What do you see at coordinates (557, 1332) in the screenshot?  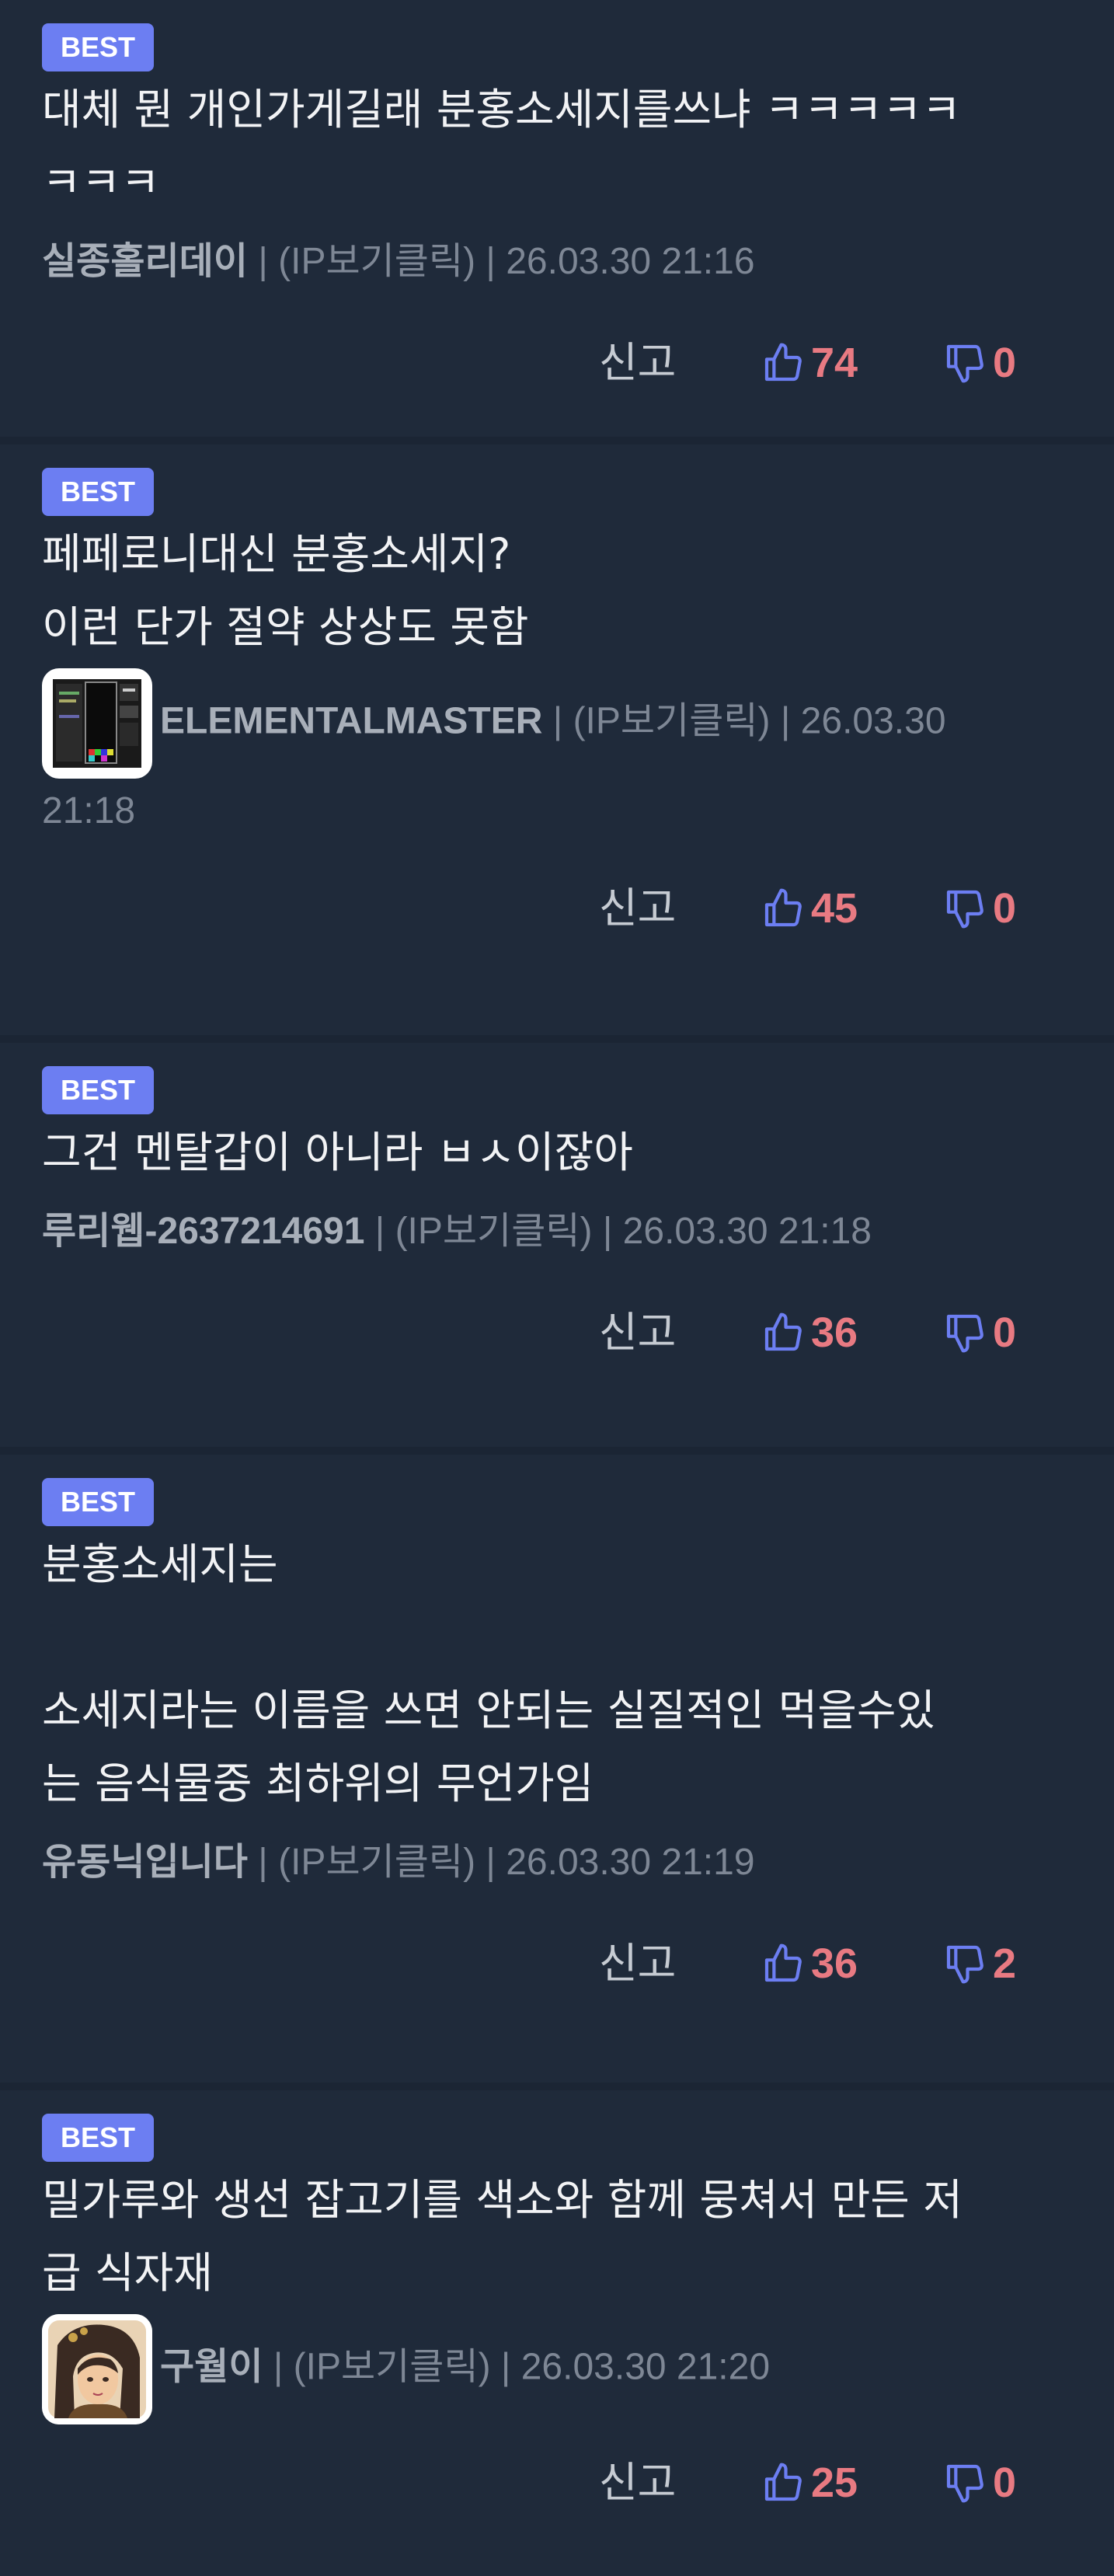 I see `comment-actions: 신고 36 0` at bounding box center [557, 1332].